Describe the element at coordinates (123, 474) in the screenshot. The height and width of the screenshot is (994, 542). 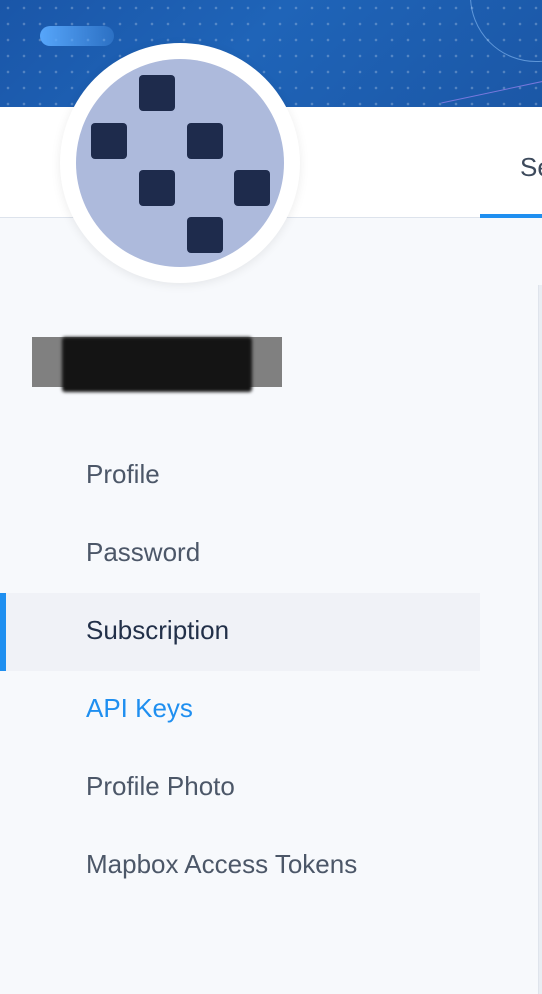
I see `sidebar-item-label: Profile` at that location.